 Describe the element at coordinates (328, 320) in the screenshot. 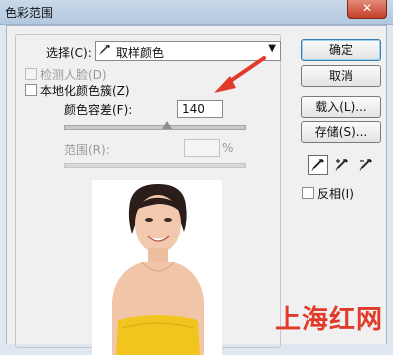

I see `watermark-text: 上海红网` at that location.